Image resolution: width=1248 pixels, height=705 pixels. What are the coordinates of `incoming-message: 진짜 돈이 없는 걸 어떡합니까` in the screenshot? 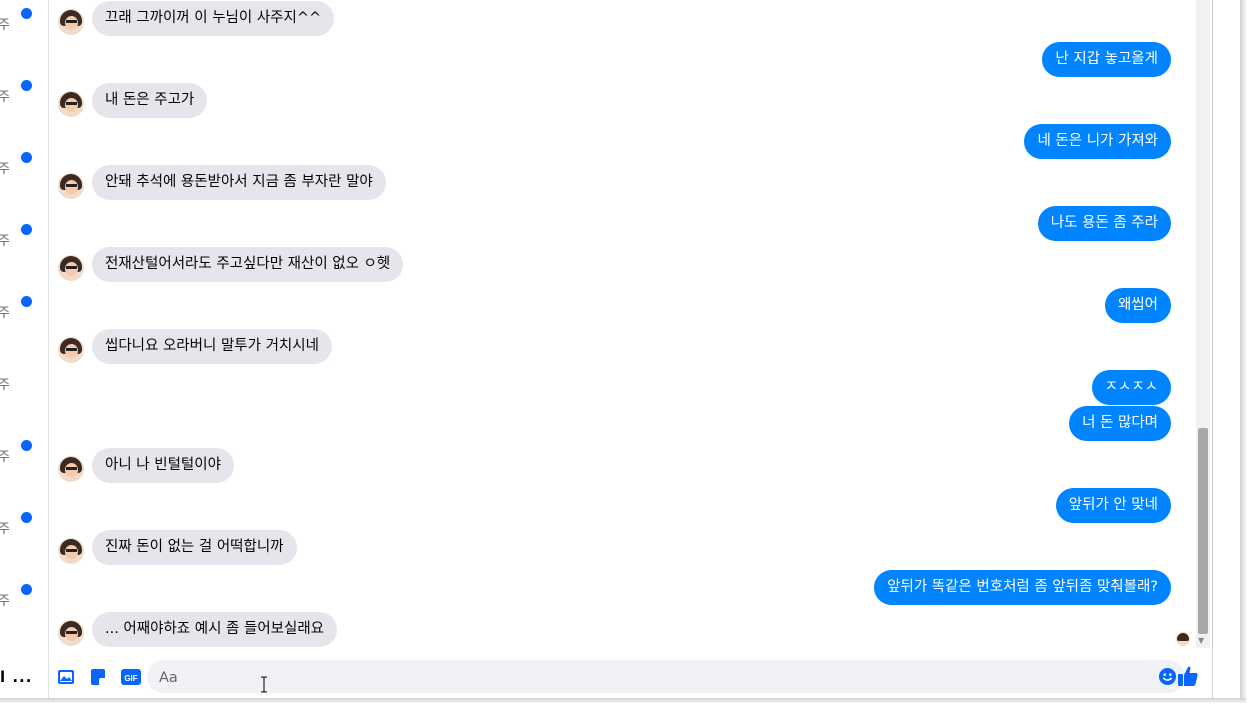 It's located at (194, 547).